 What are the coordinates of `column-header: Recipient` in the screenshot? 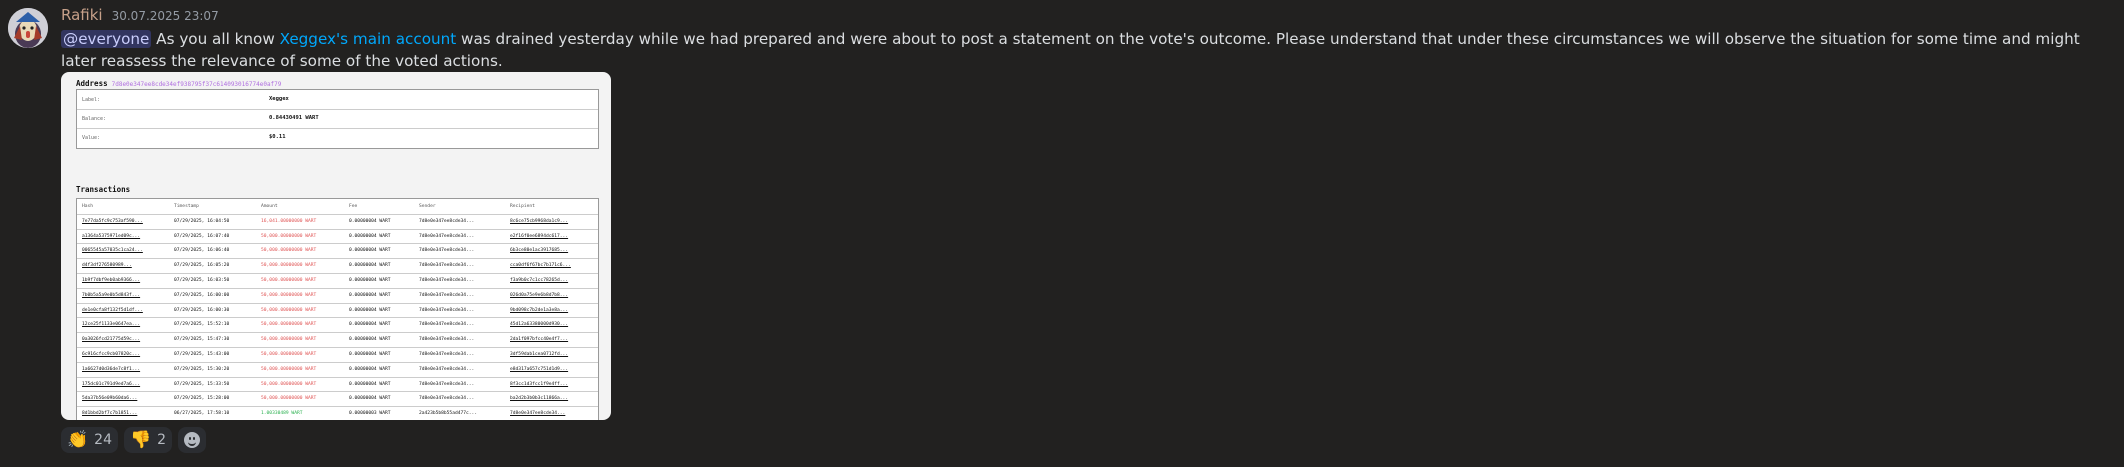 It's located at (522, 206).